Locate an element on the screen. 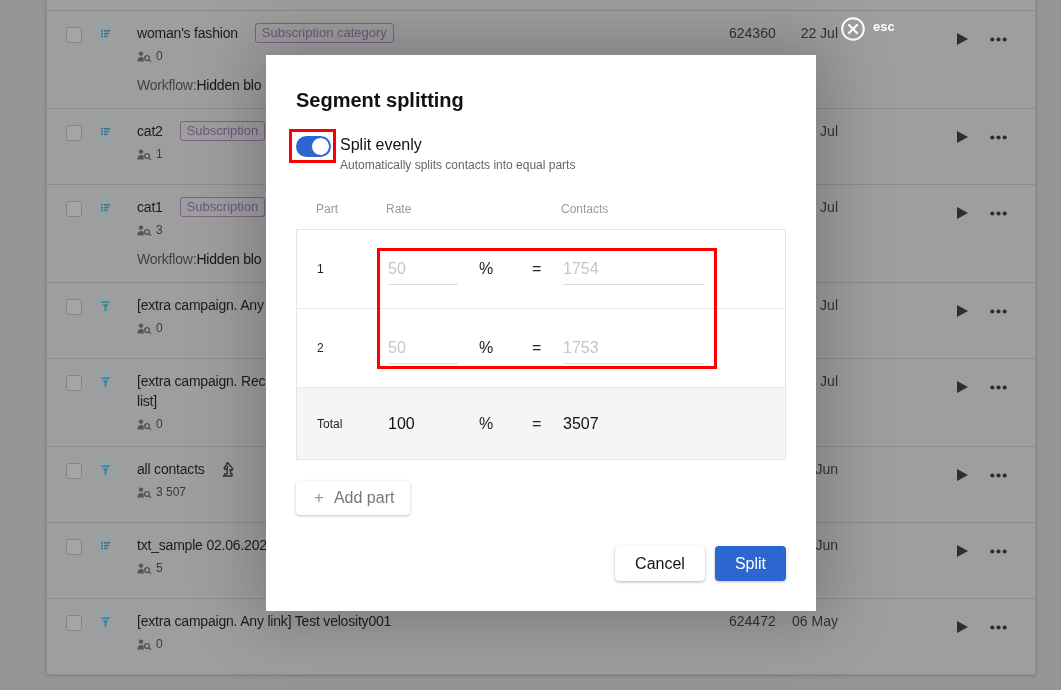  segment-date: 22 Jul is located at coordinates (818, 33).